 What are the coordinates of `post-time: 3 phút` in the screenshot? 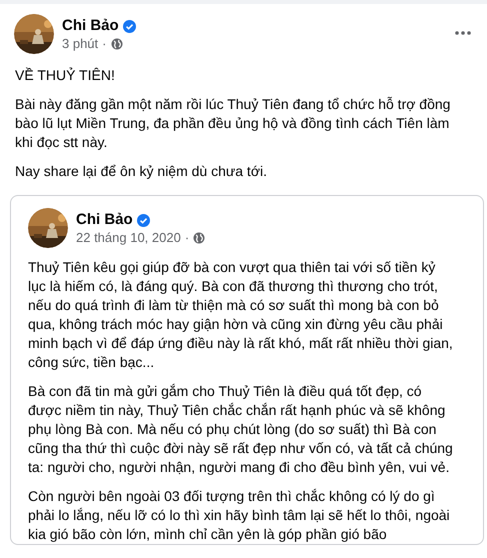 It's located at (80, 44).